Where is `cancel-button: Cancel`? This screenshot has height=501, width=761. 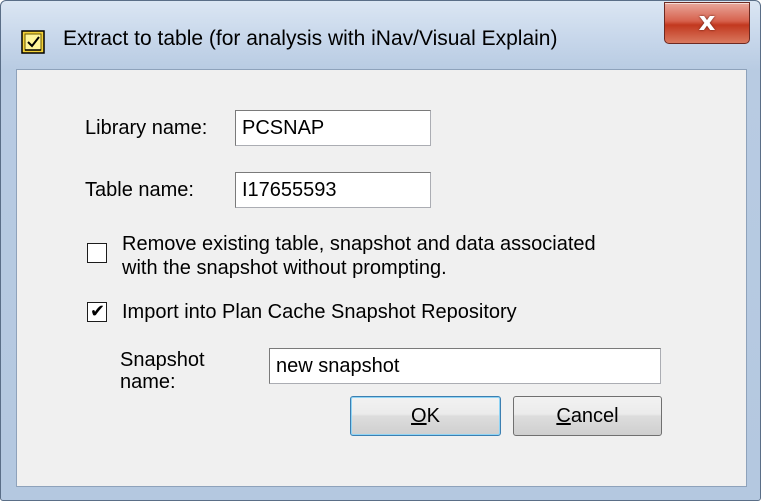
cancel-button: Cancel is located at coordinates (587, 416).